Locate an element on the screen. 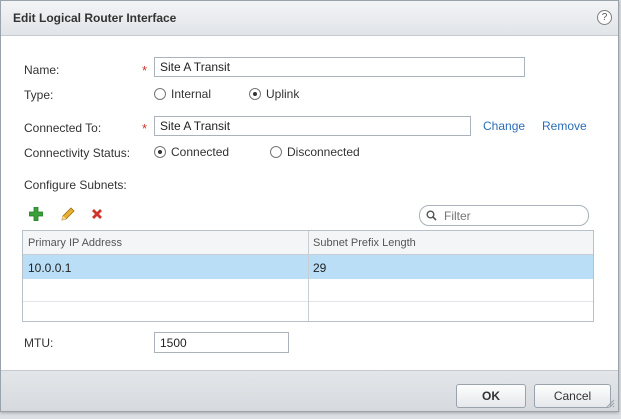  type-uplink-radio: Uplink is located at coordinates (274, 94).